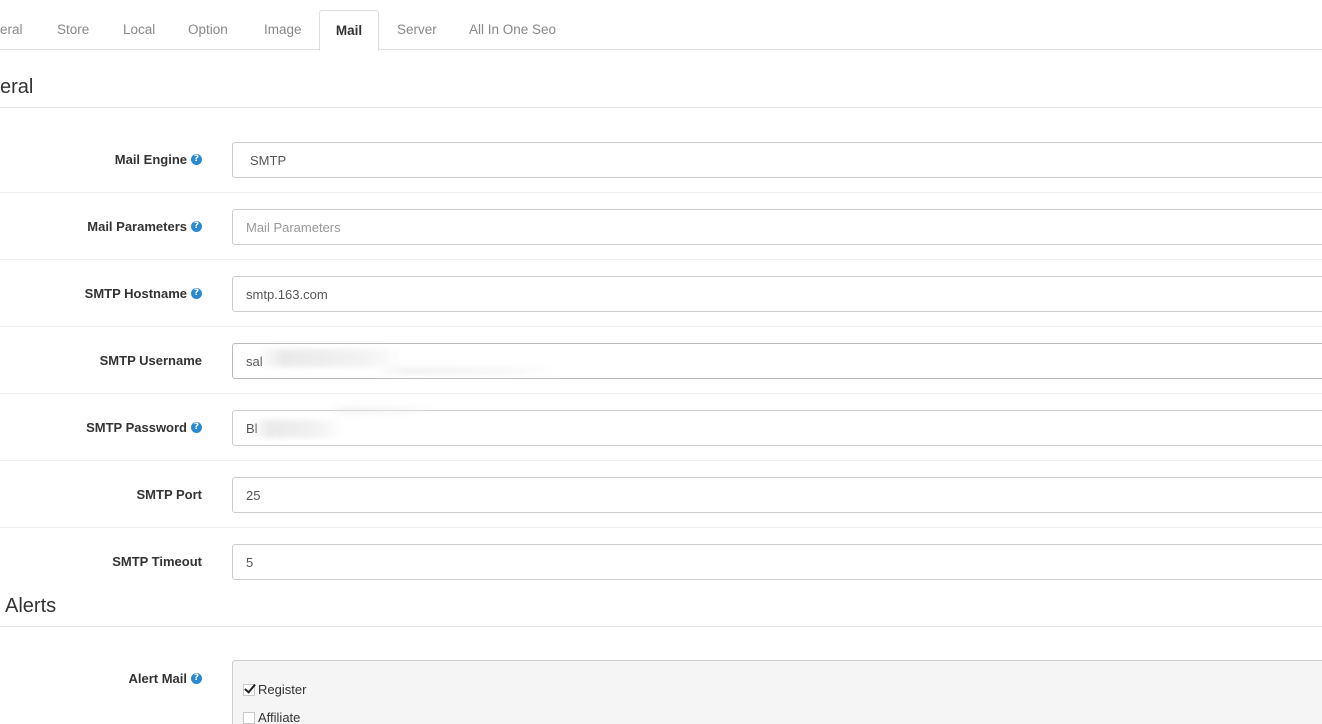 Image resolution: width=1322 pixels, height=724 pixels. What do you see at coordinates (150, 159) in the screenshot?
I see `mail-engine-label-text: Mail Engine` at bounding box center [150, 159].